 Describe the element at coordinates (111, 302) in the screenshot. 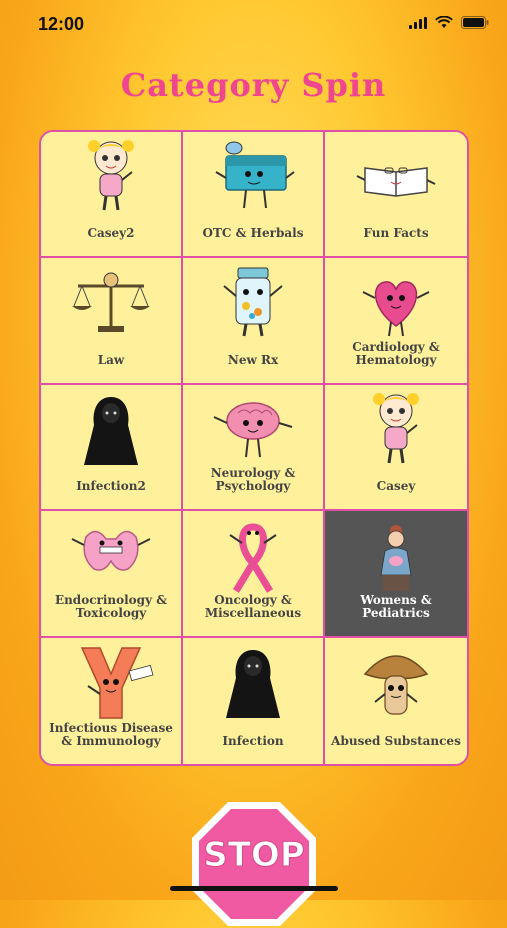

I see `scales-of-justice-icon` at that location.